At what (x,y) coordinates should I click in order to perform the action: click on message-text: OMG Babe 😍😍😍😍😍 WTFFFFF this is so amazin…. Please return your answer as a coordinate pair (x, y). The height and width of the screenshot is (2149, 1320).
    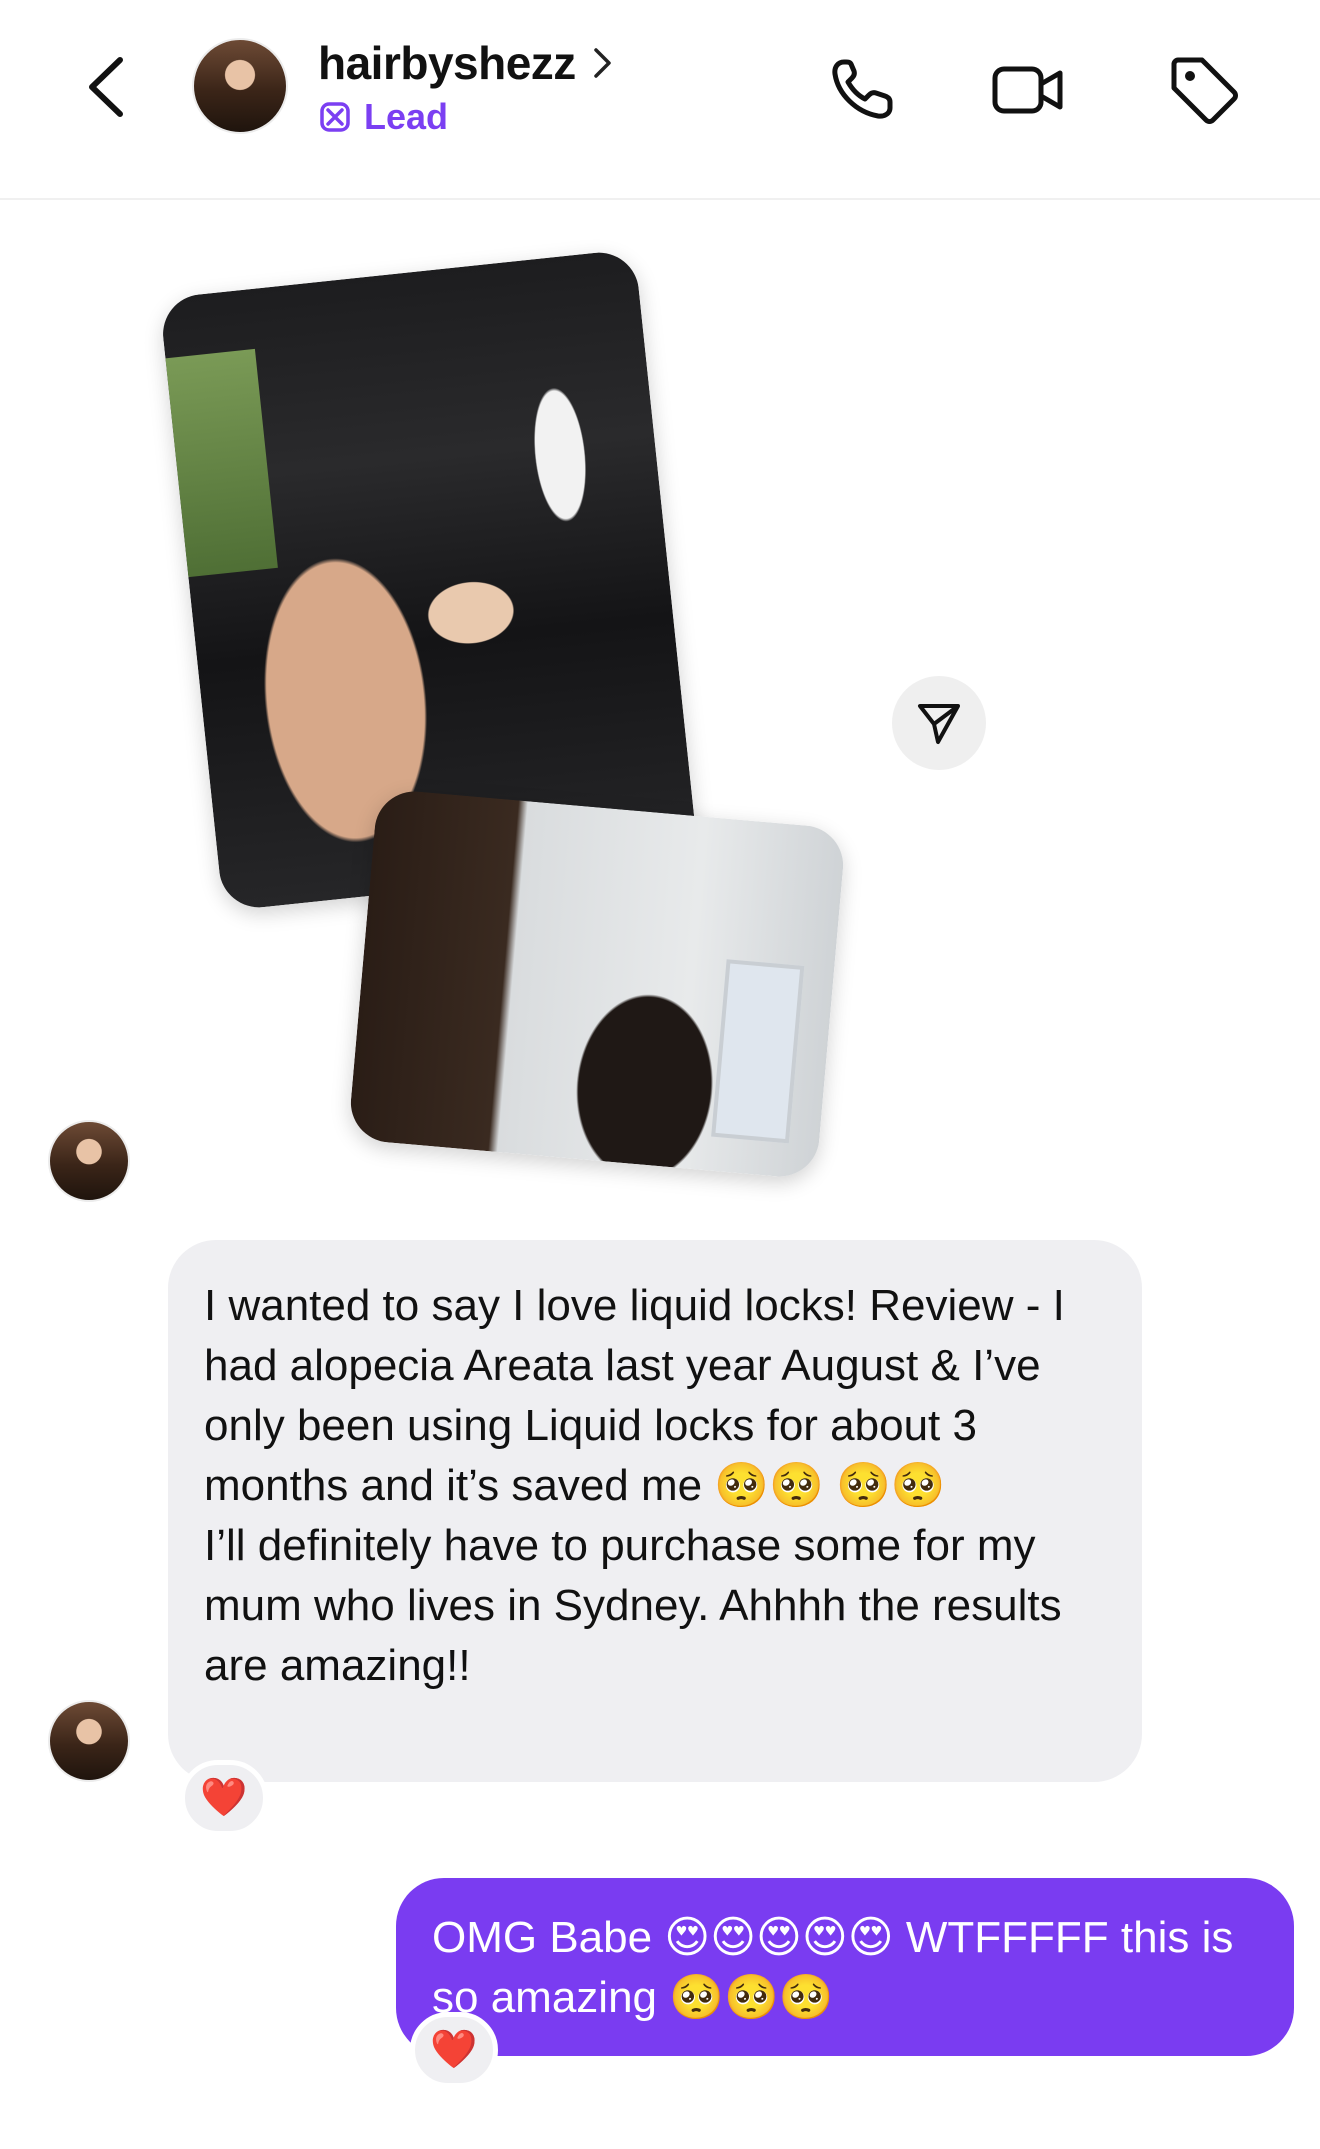
    Looking at the image, I should click on (839, 1967).